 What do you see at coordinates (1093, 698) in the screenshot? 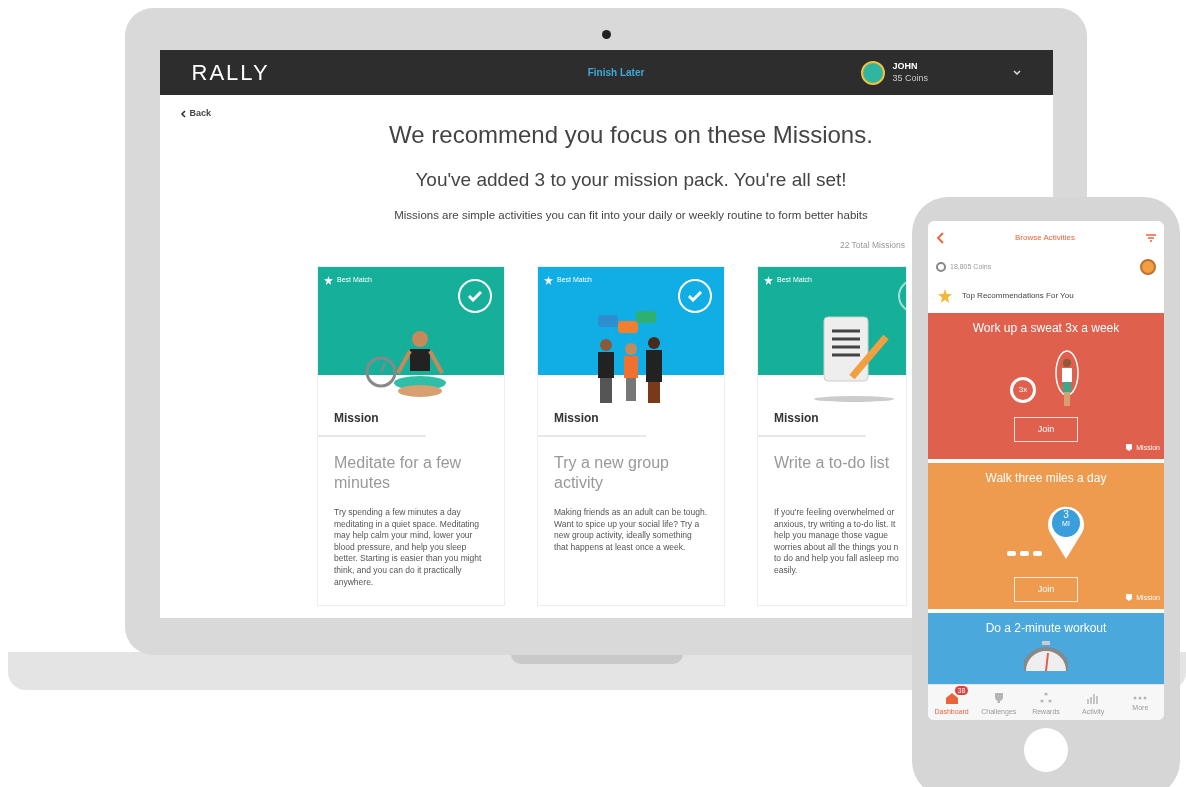
I see `bar-chart-icon` at bounding box center [1093, 698].